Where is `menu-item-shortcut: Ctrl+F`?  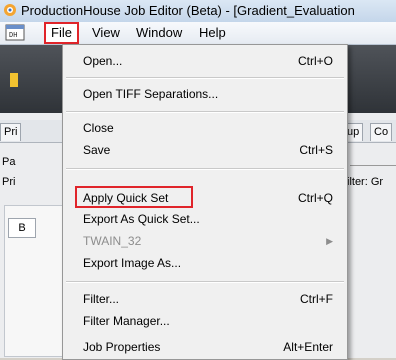 menu-item-shortcut: Ctrl+F is located at coordinates (316, 299).